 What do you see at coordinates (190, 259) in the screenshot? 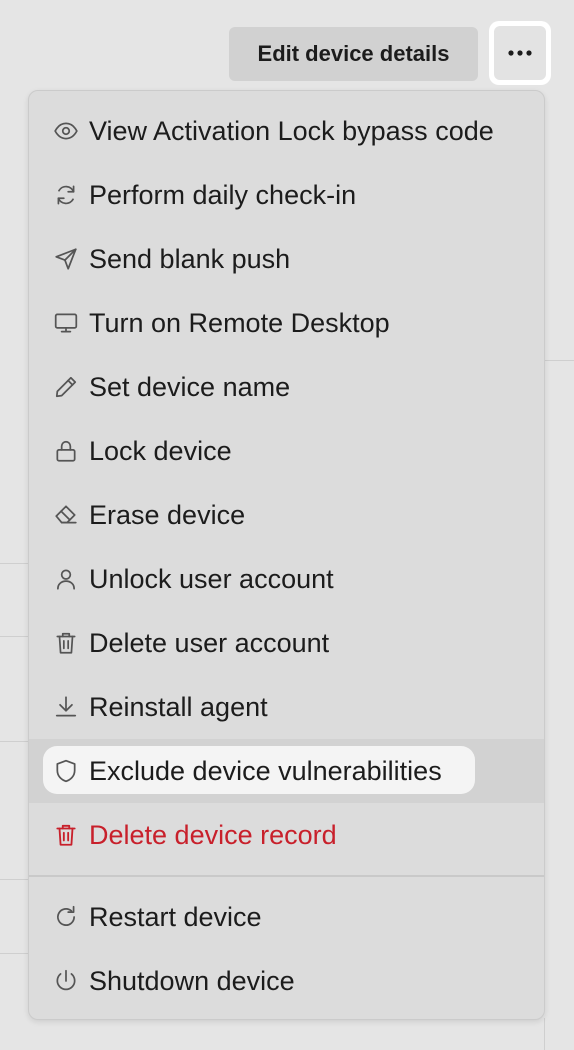
I see `menu-item-label: Send blank push` at bounding box center [190, 259].